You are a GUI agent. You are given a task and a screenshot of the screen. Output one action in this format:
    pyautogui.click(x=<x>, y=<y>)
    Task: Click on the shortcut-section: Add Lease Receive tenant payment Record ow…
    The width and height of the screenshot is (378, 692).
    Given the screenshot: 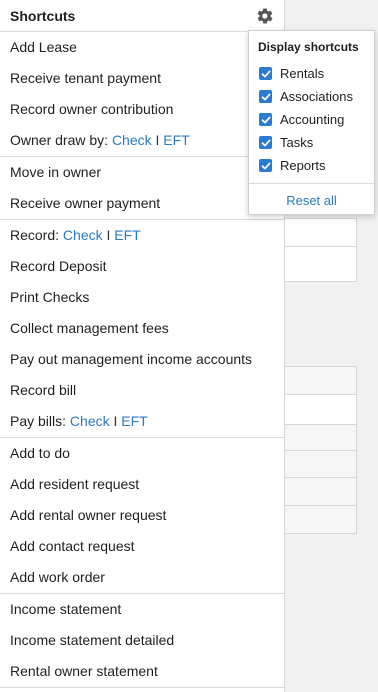 What is the action you would take?
    pyautogui.click(x=142, y=94)
    